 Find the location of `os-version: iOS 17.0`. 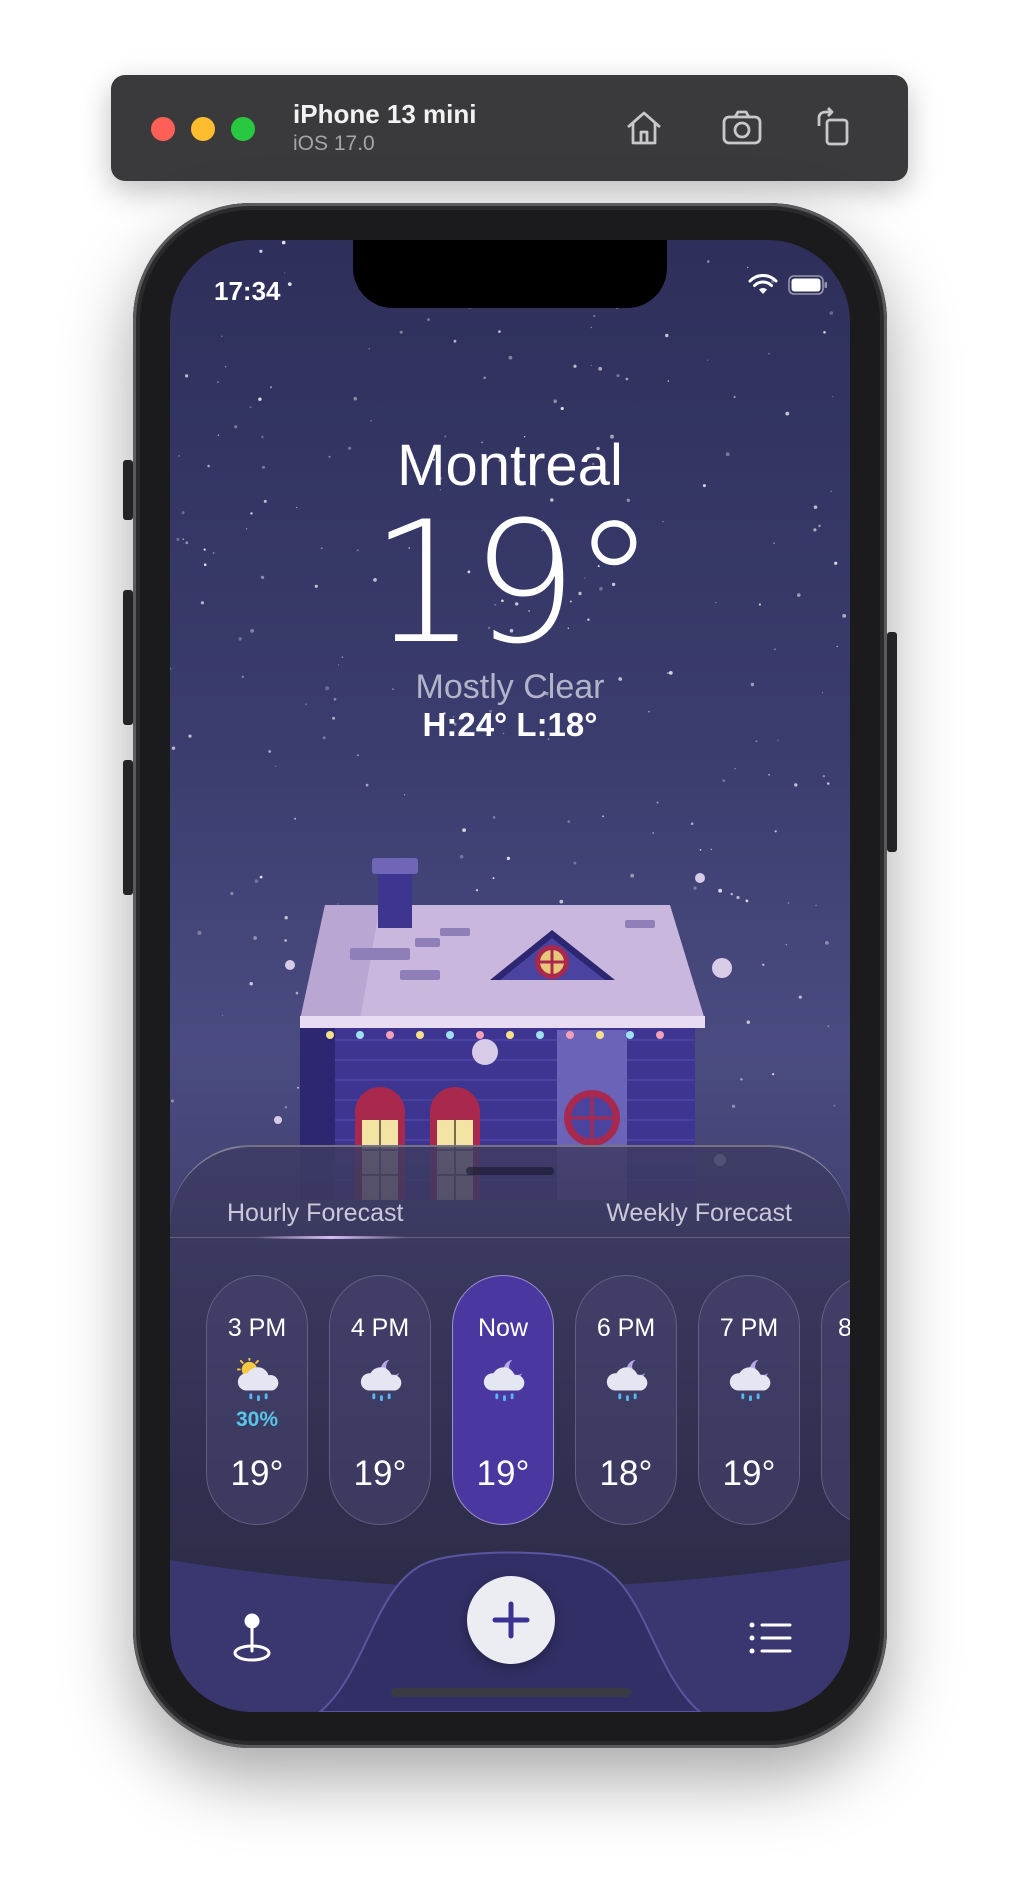

os-version: iOS 17.0 is located at coordinates (334, 143).